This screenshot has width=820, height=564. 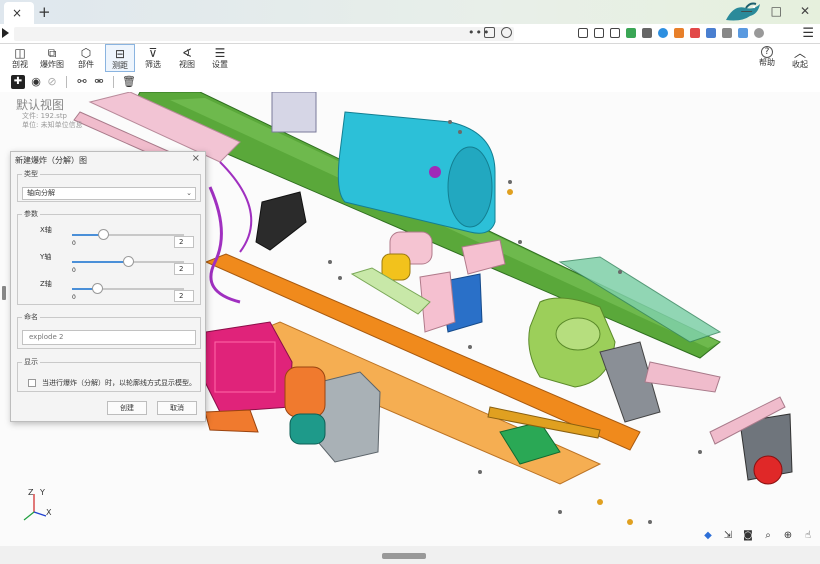 I want to click on orange-ext-icon, so click(x=679, y=33).